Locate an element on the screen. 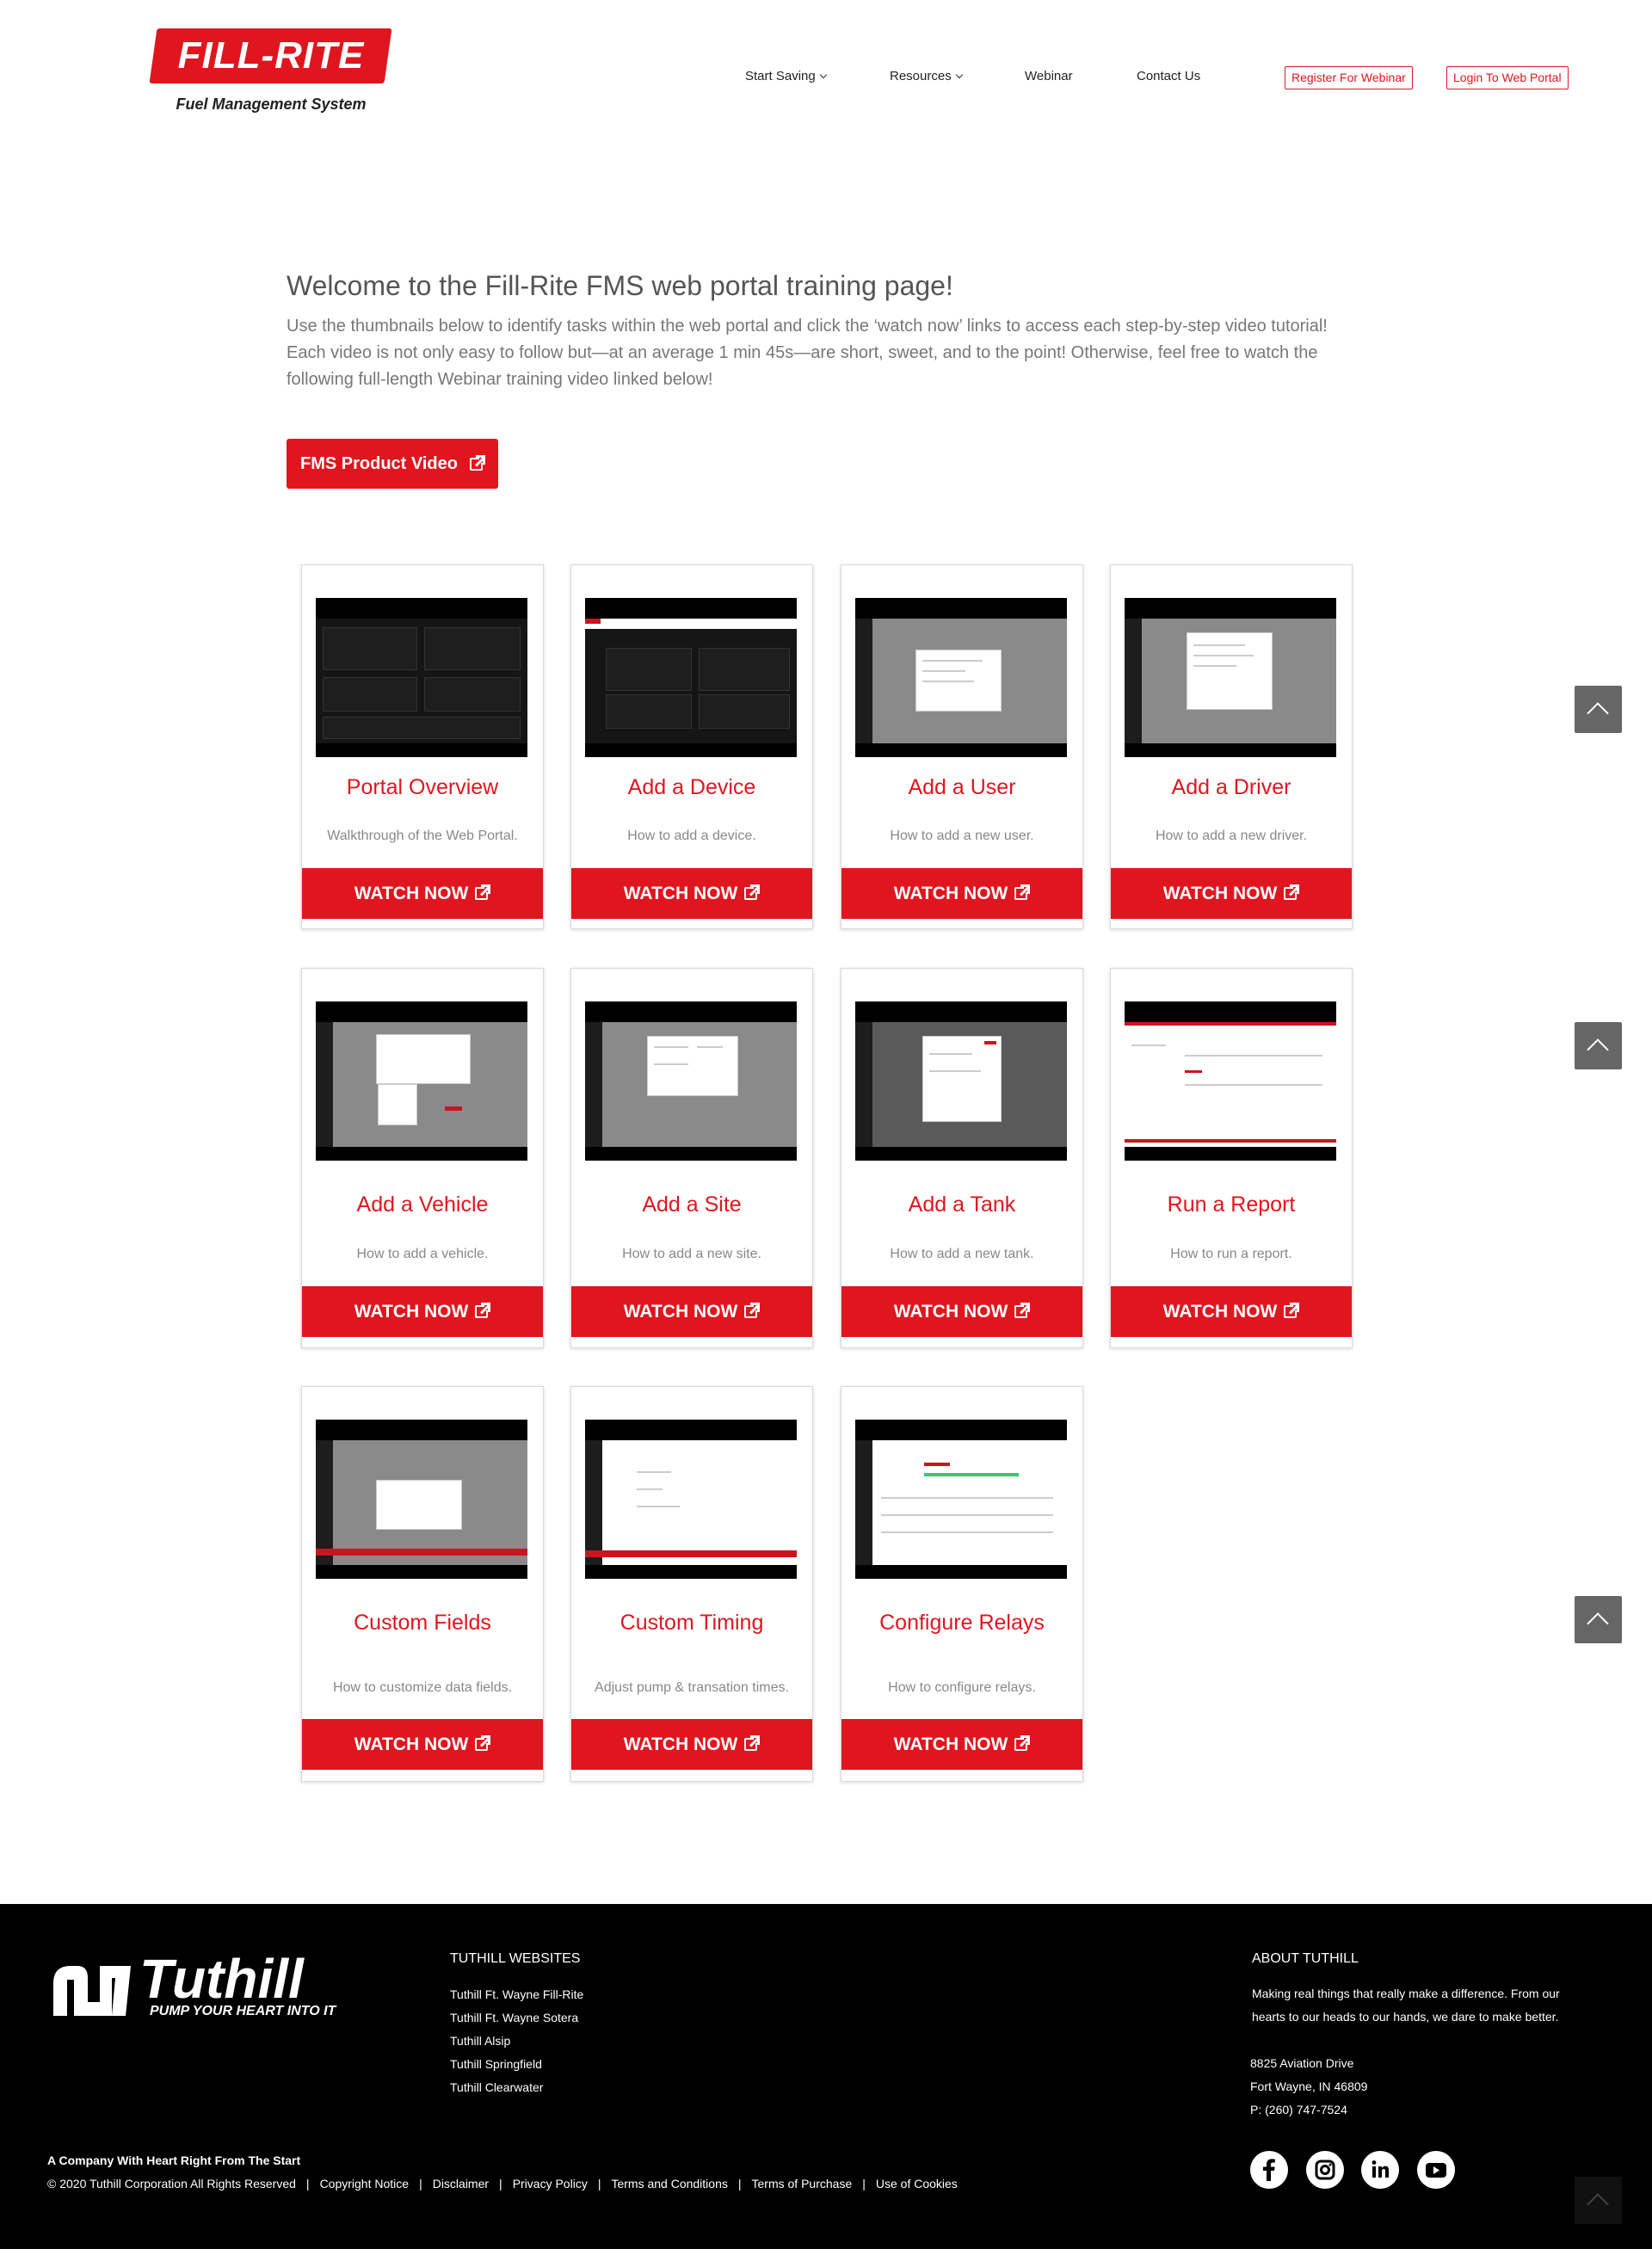  card-title: Configure Relays is located at coordinates (961, 1623).